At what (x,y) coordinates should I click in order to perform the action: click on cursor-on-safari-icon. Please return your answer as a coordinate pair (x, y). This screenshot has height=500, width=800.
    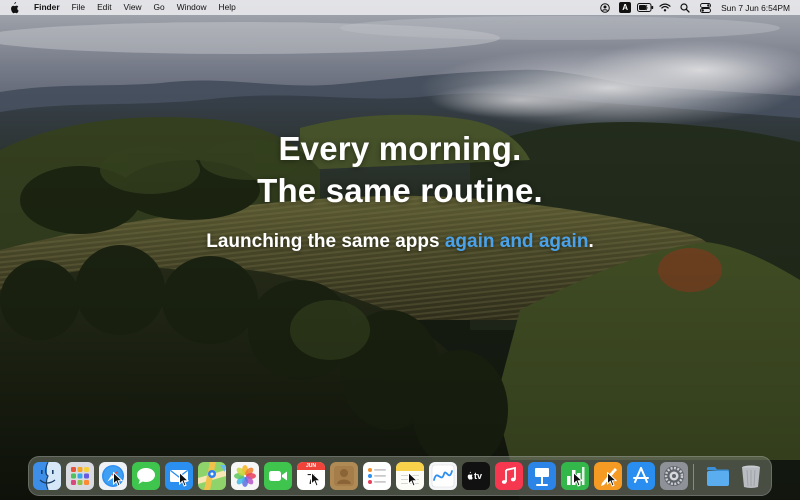
    Looking at the image, I should click on (118, 479).